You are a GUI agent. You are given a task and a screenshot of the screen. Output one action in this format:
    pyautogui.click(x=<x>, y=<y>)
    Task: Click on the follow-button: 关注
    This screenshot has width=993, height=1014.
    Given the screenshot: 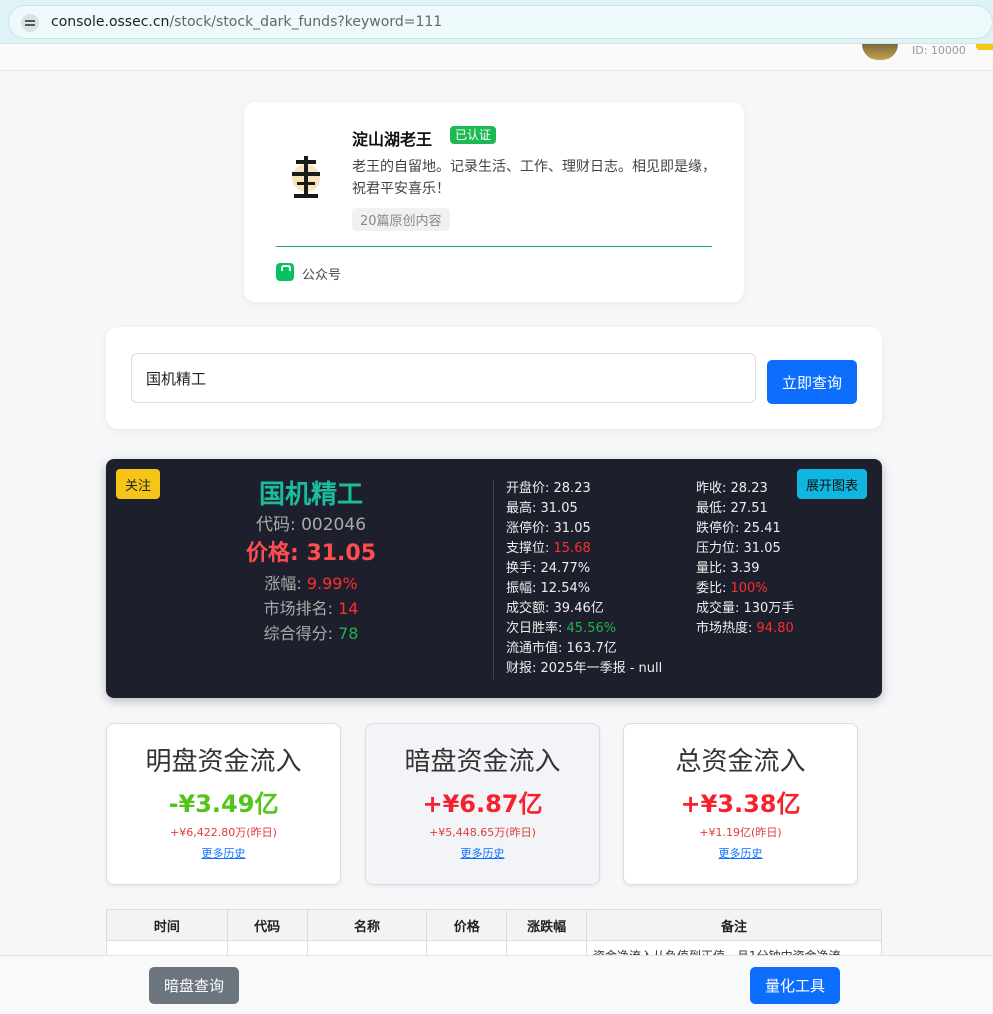 What is the action you would take?
    pyautogui.click(x=138, y=484)
    